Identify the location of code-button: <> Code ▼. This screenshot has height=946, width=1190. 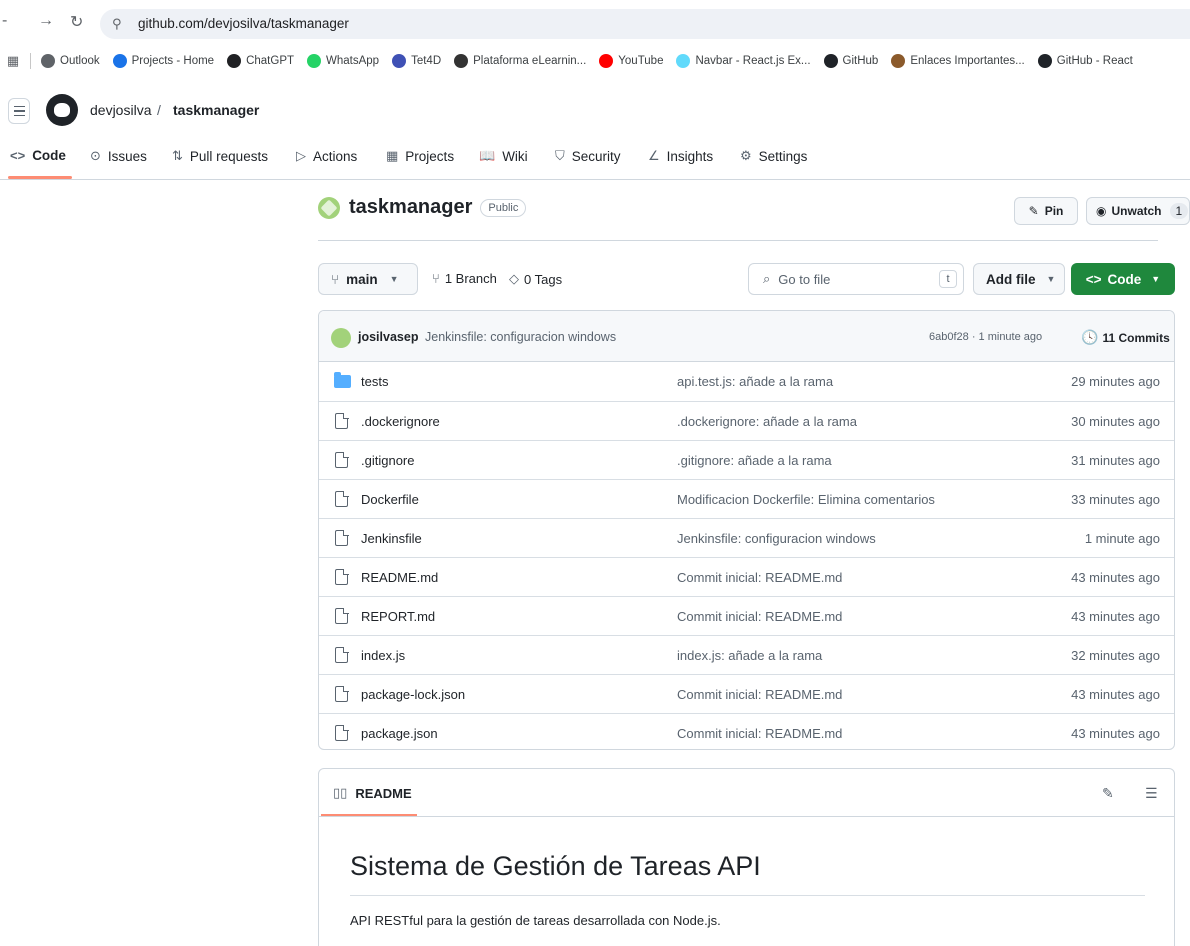
(1123, 279).